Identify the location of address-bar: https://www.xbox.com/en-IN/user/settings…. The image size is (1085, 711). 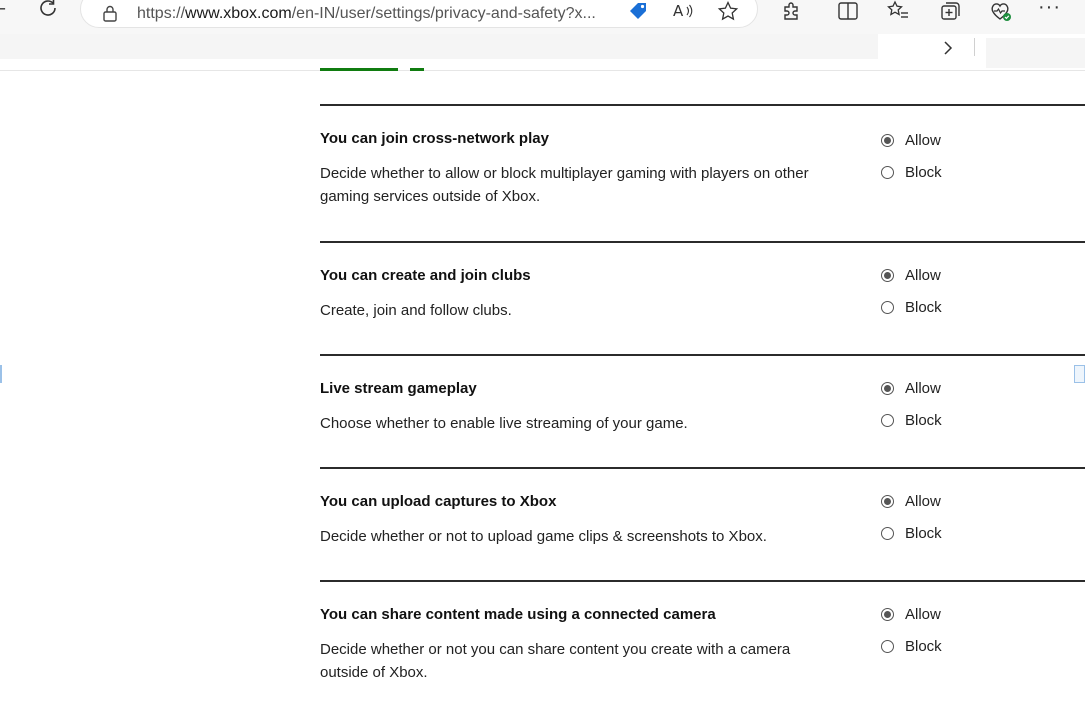
(419, 14).